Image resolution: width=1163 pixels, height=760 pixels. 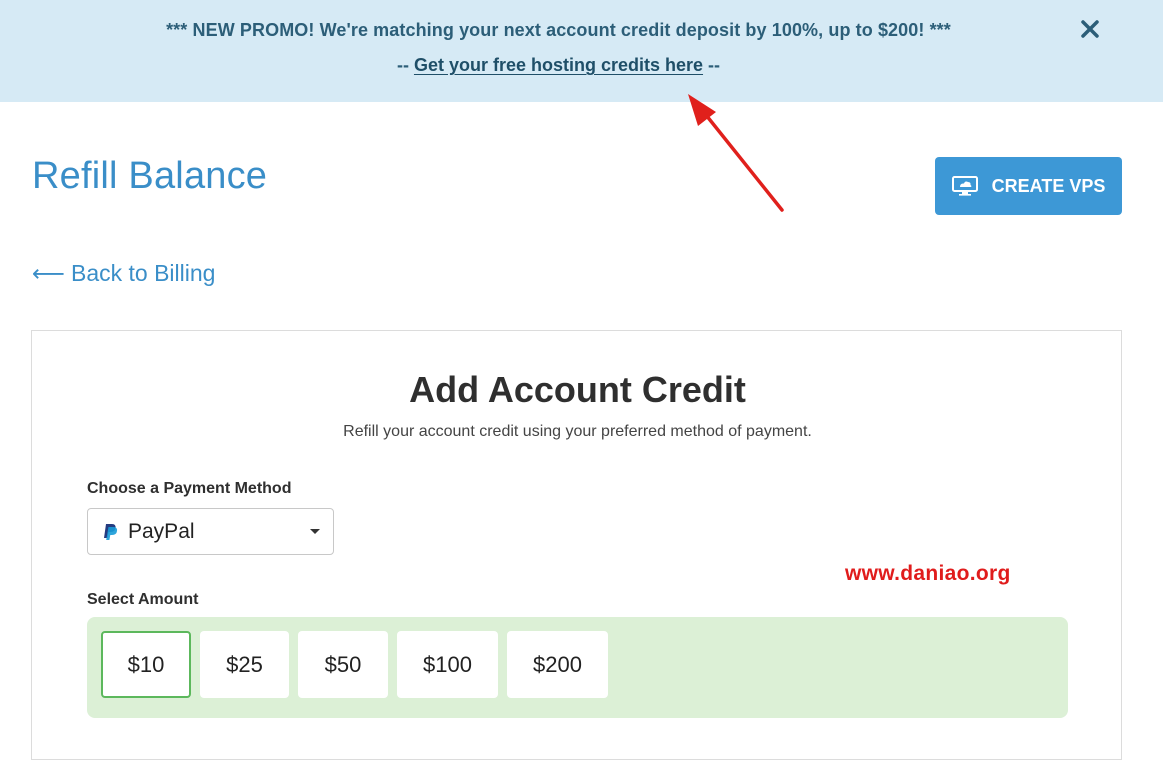 I want to click on annotation-arrow-icon, so click(x=736, y=153).